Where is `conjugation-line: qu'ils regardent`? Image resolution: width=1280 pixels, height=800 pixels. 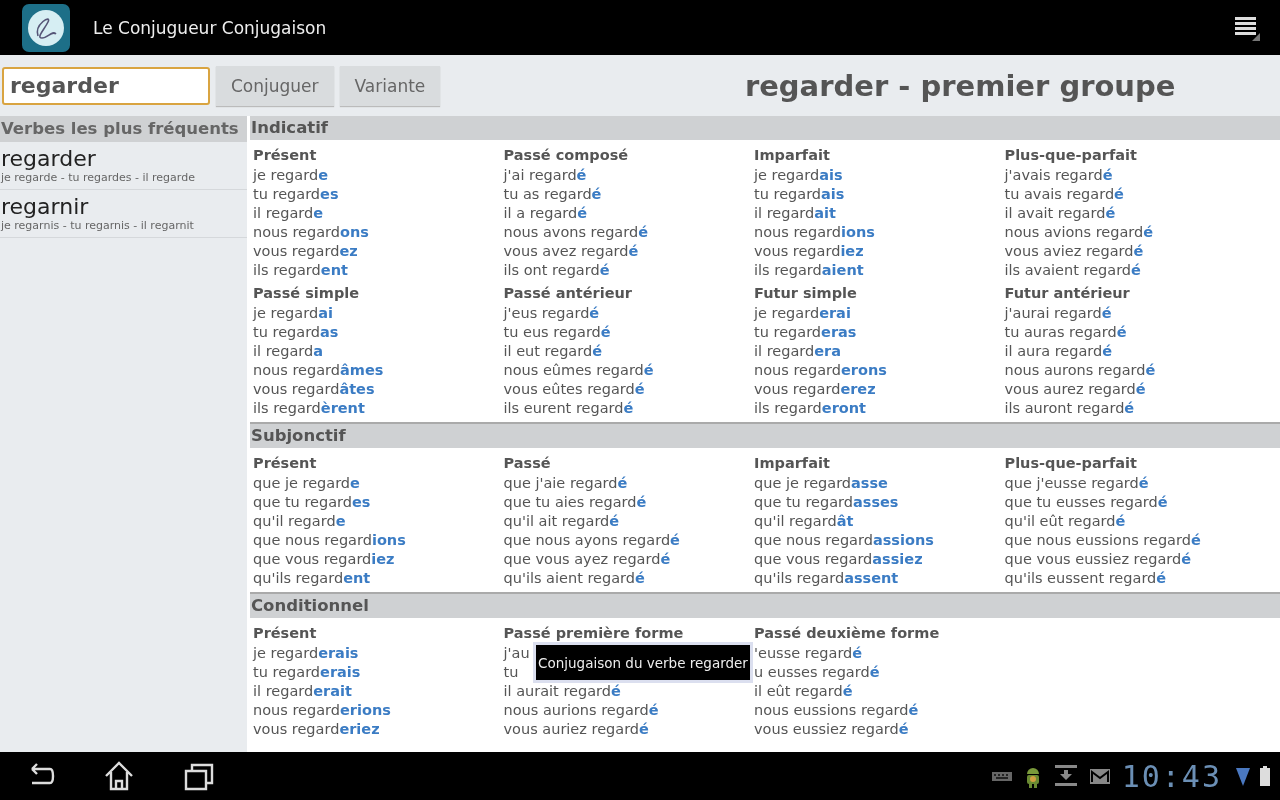
conjugation-line: qu'ils regardent is located at coordinates (312, 578).